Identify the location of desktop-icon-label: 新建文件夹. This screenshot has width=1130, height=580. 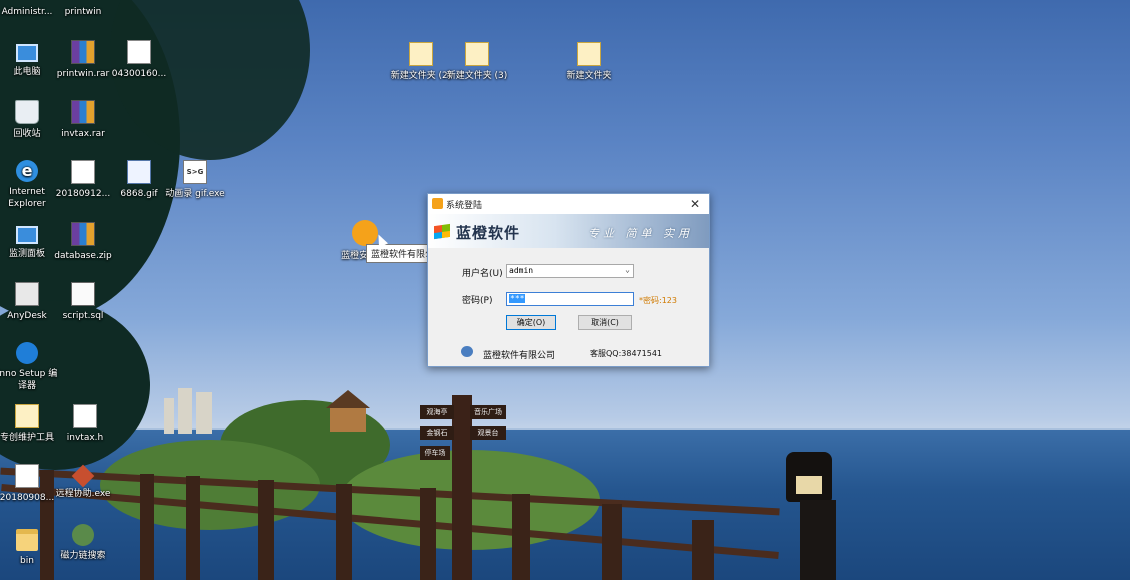
(589, 76).